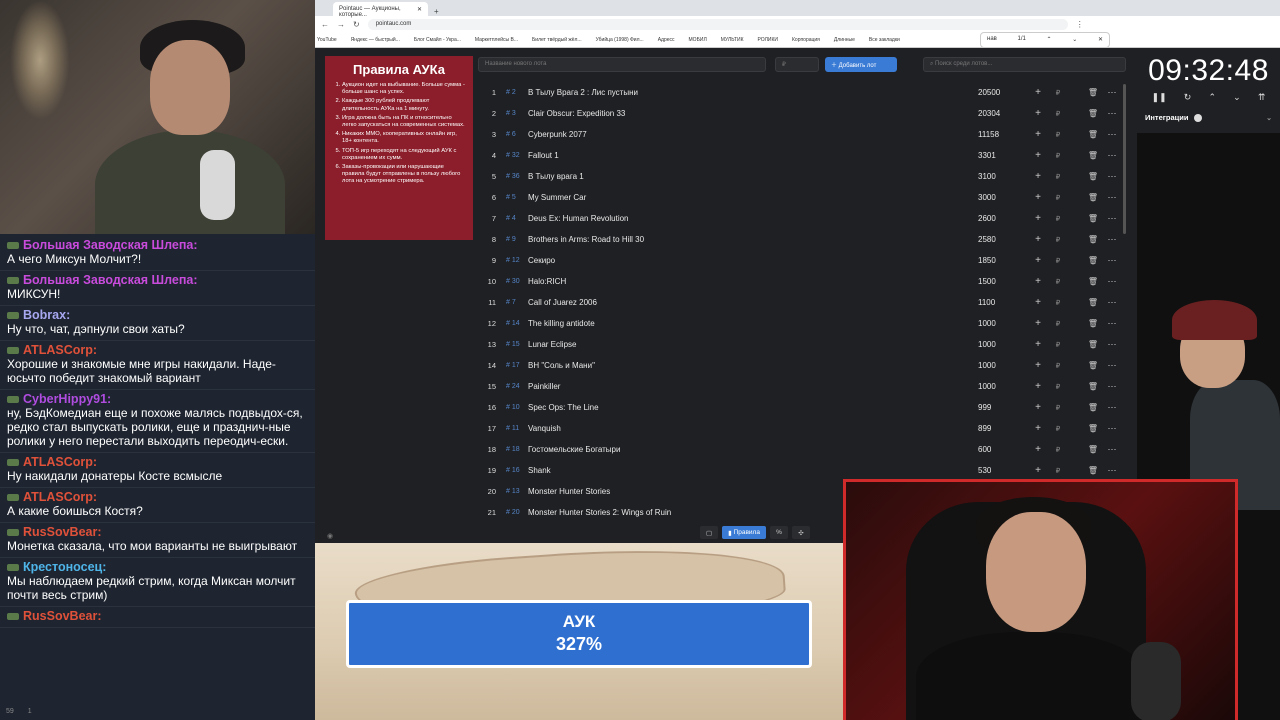  Describe the element at coordinates (806, 40) in the screenshot. I see `bookmark-item: Корпорация` at that location.